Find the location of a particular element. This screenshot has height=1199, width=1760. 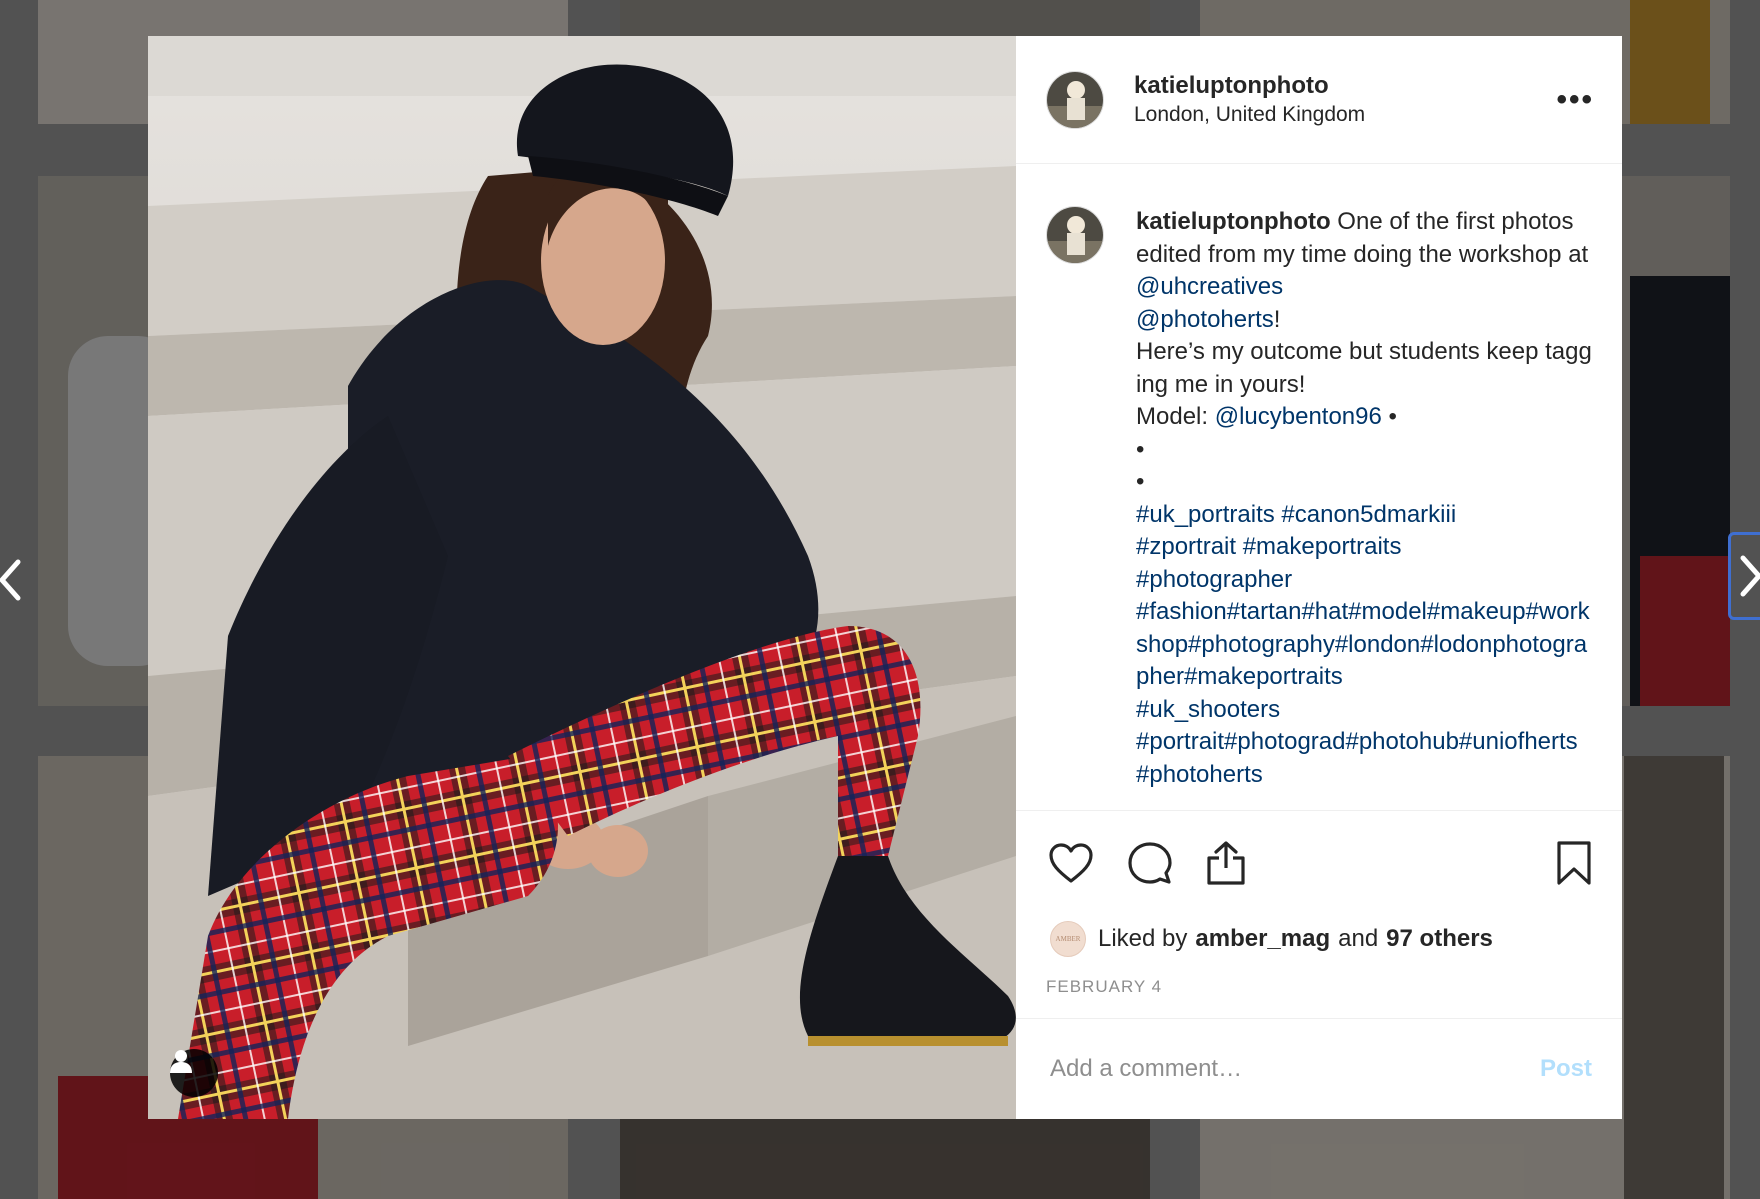

likes-middle: and is located at coordinates (1358, 938).